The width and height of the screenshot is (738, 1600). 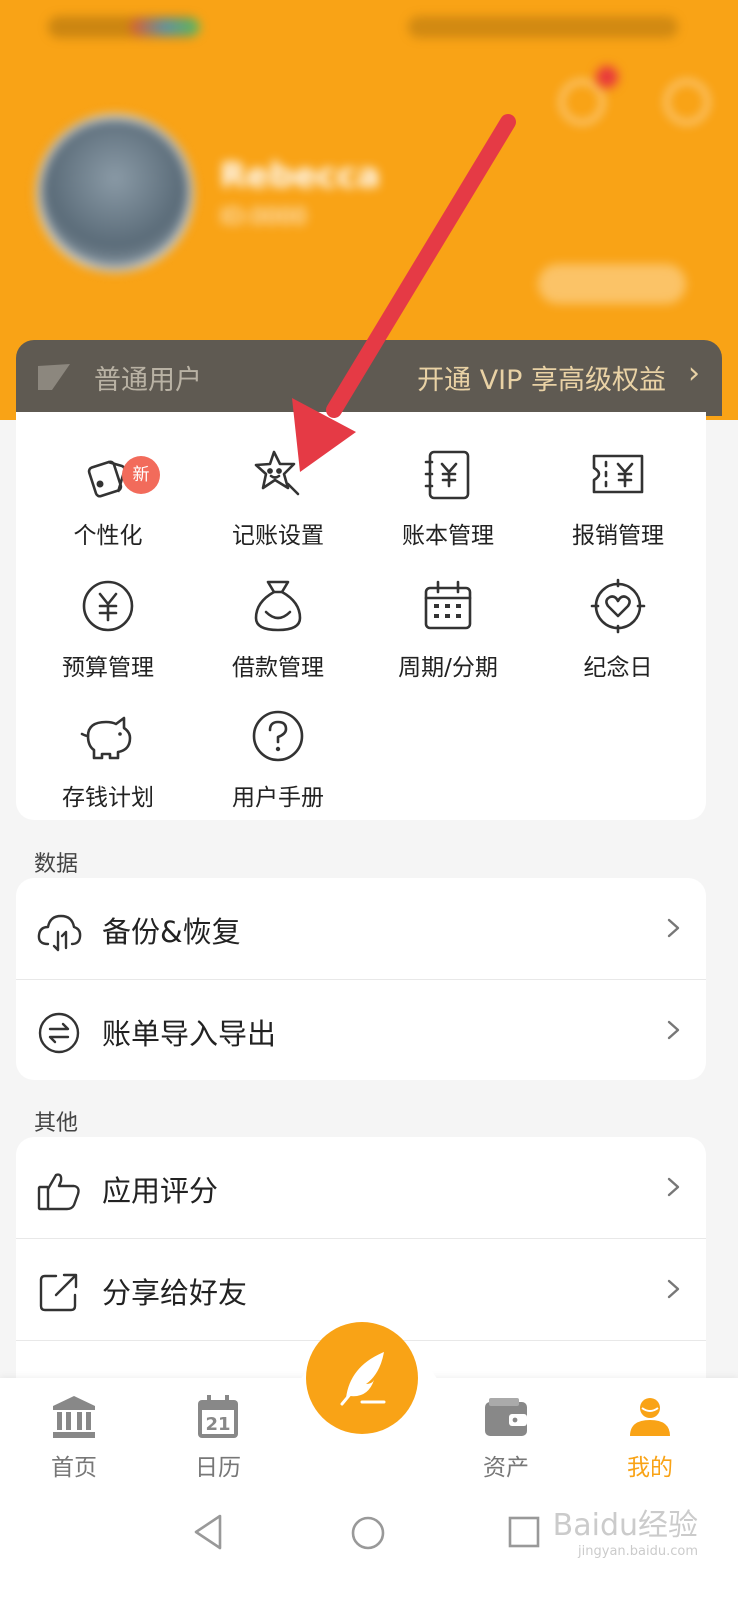 I want to click on section-title-data: 数据, so click(x=56, y=864).